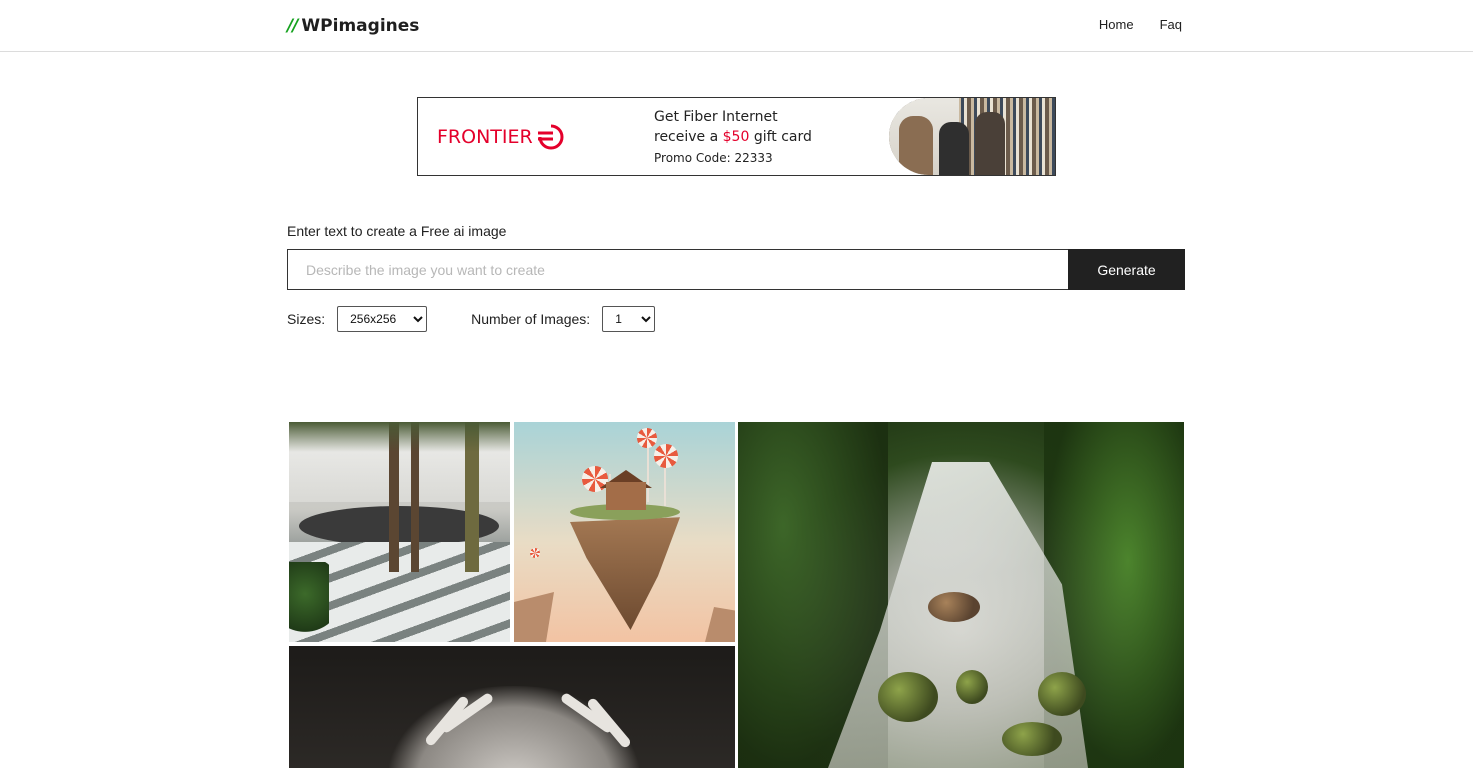 This screenshot has height=768, width=1473. What do you see at coordinates (688, 137) in the screenshot?
I see `ad-offer-prefix: receive a` at bounding box center [688, 137].